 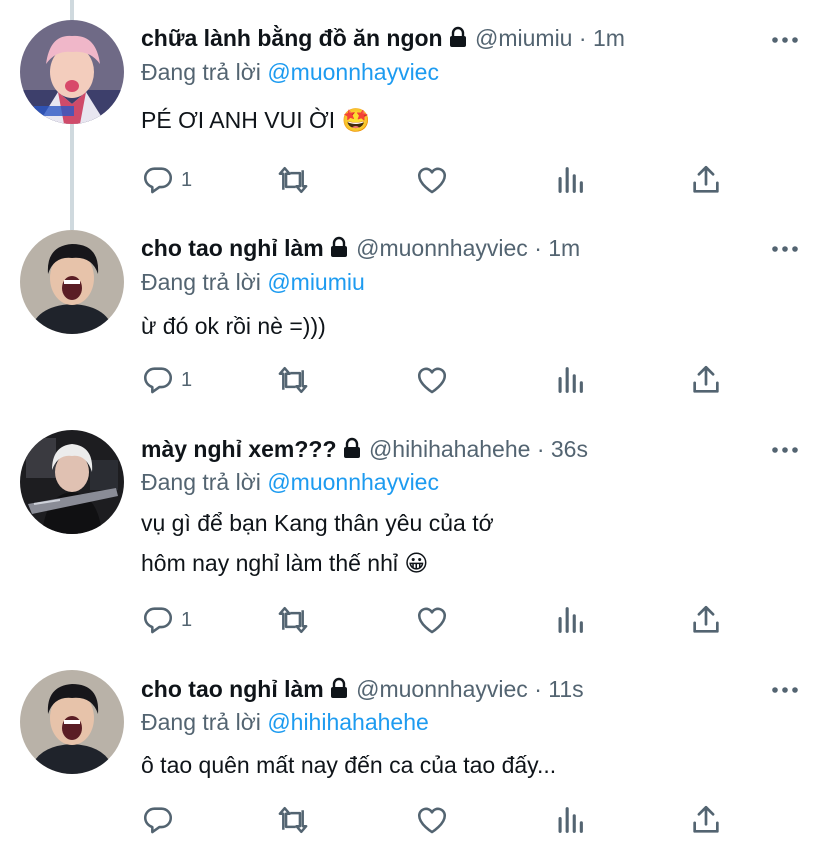 I want to click on reply-mention: @hihihahahehe, so click(x=347, y=722).